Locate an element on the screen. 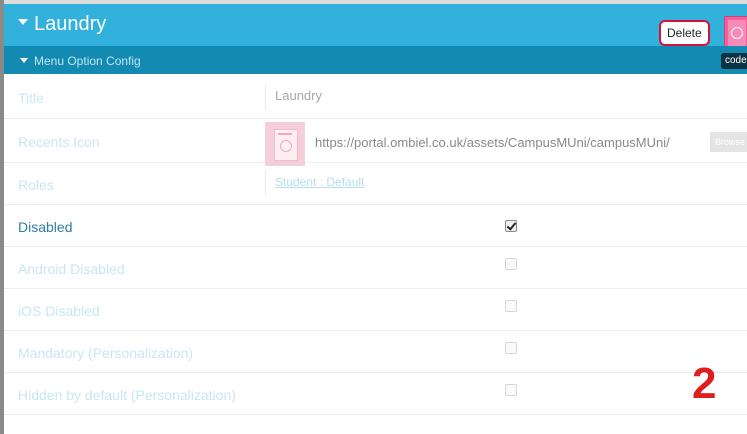 The image size is (747, 434). hidden-by-default-checkbox is located at coordinates (511, 390).